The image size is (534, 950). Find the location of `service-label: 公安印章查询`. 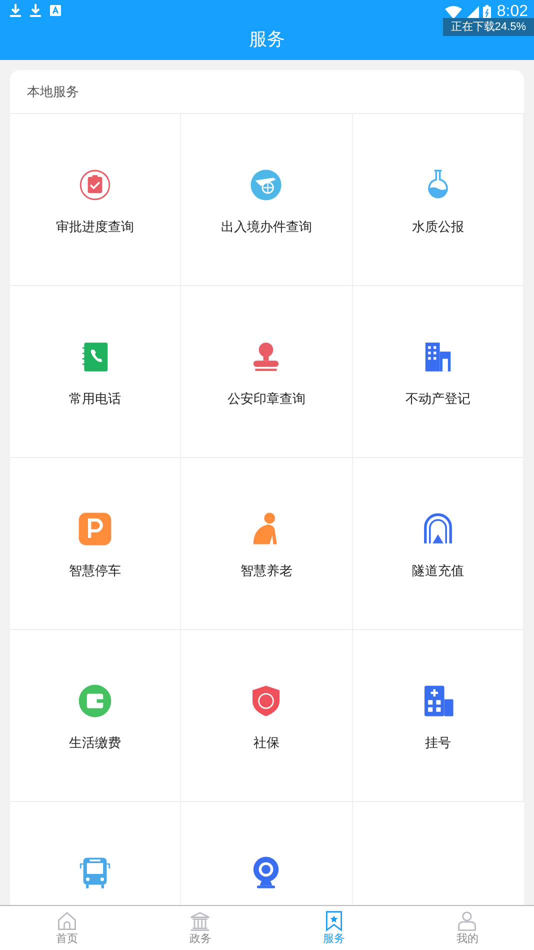

service-label: 公安印章查询 is located at coordinates (266, 399).